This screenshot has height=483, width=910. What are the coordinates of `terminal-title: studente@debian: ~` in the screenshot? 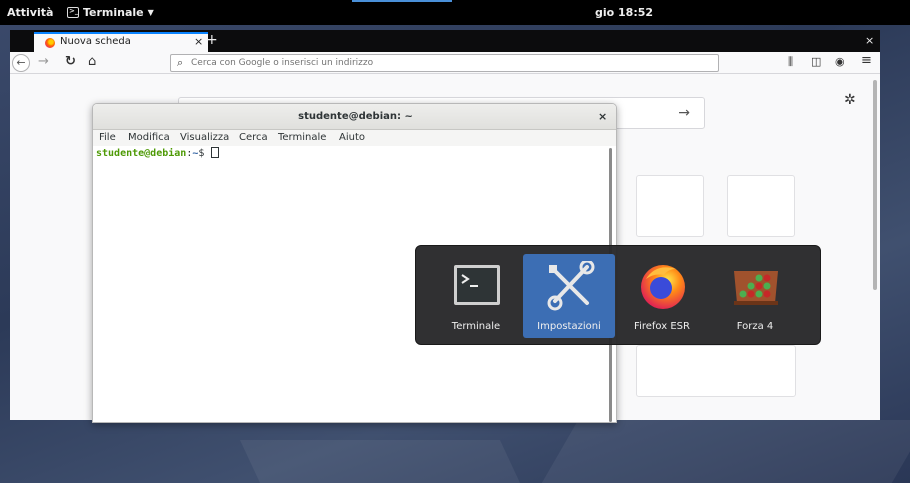 It's located at (355, 116).